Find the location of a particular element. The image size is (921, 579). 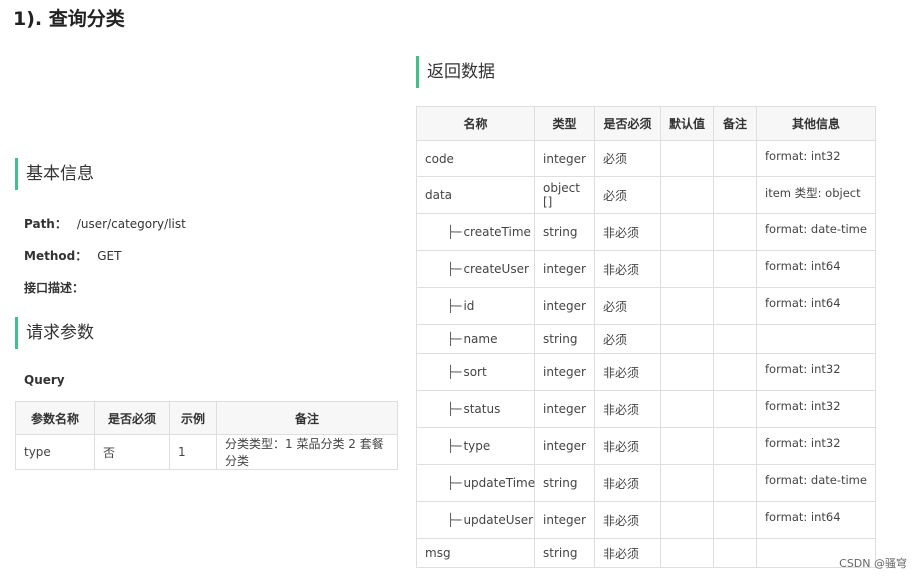

field-name: code is located at coordinates (475, 158).